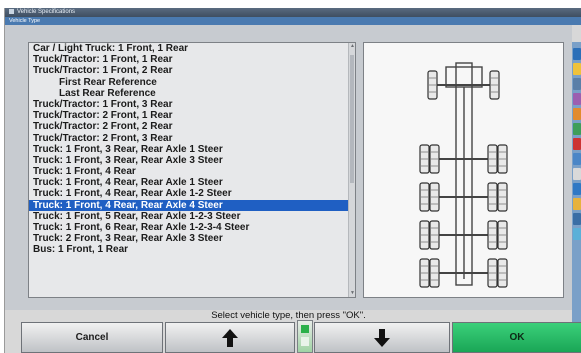  What do you see at coordinates (305, 329) in the screenshot?
I see `indicator-top` at bounding box center [305, 329].